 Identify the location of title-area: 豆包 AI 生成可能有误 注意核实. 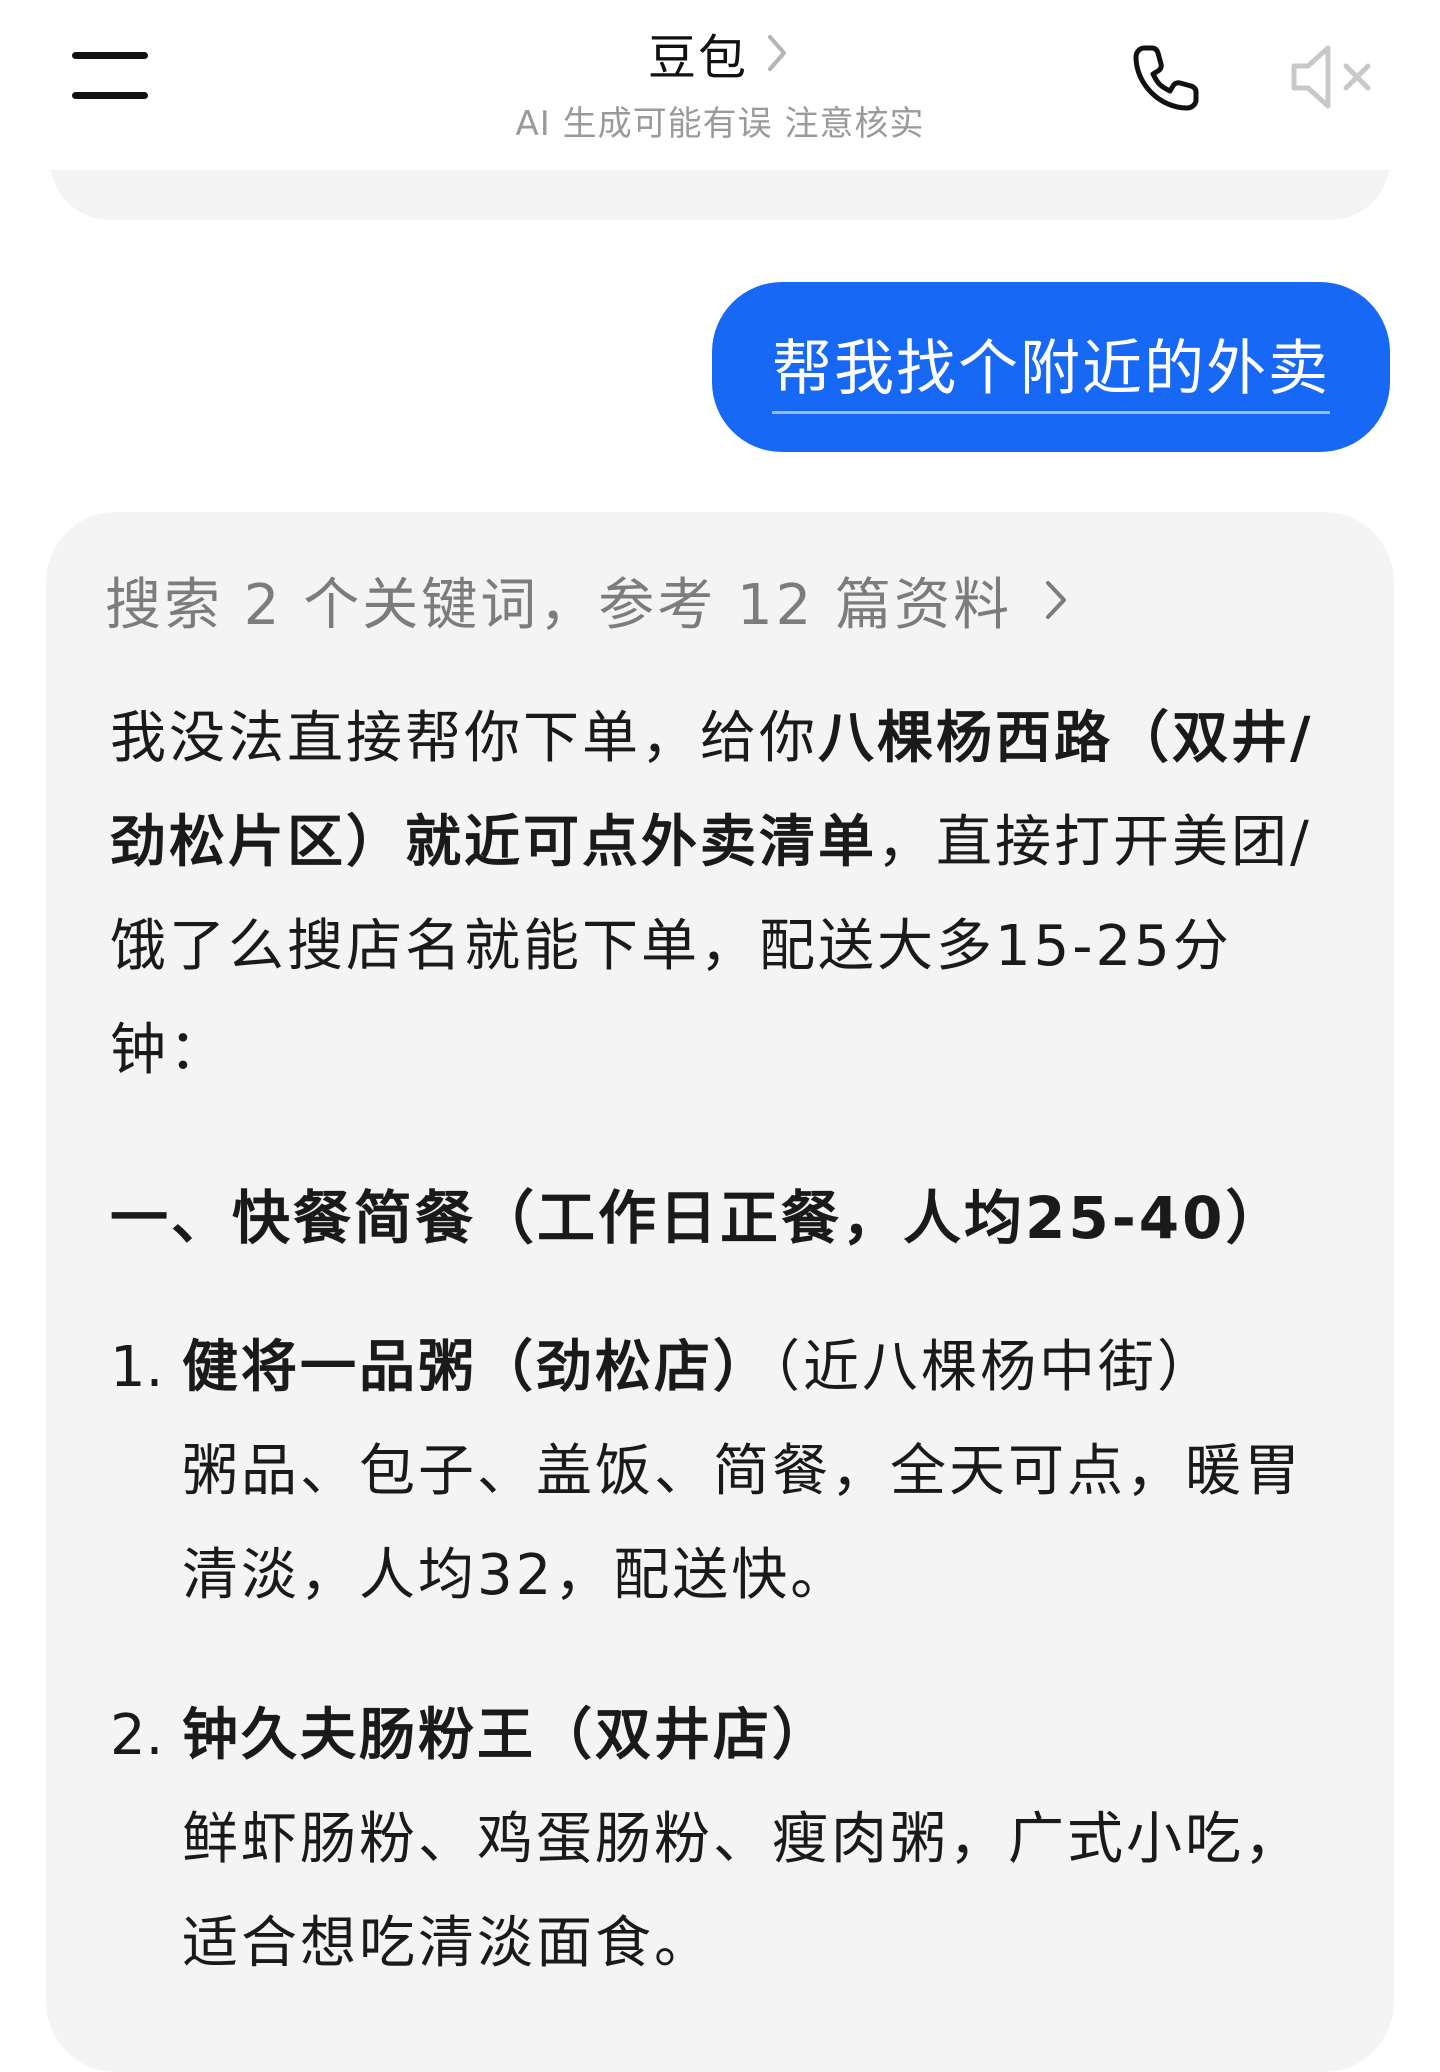
(720, 81).